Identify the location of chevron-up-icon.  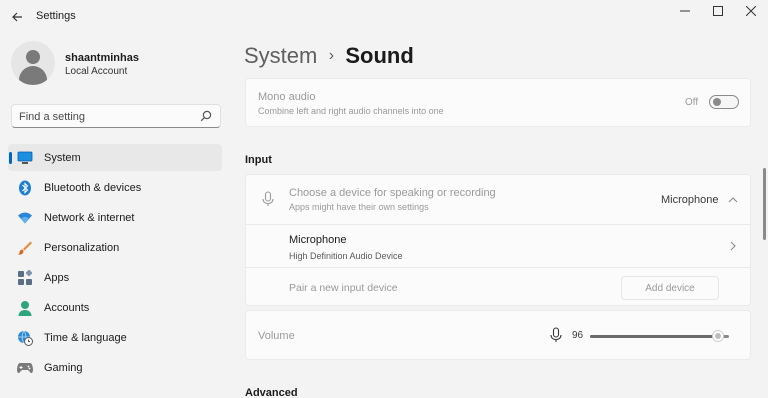
(733, 200).